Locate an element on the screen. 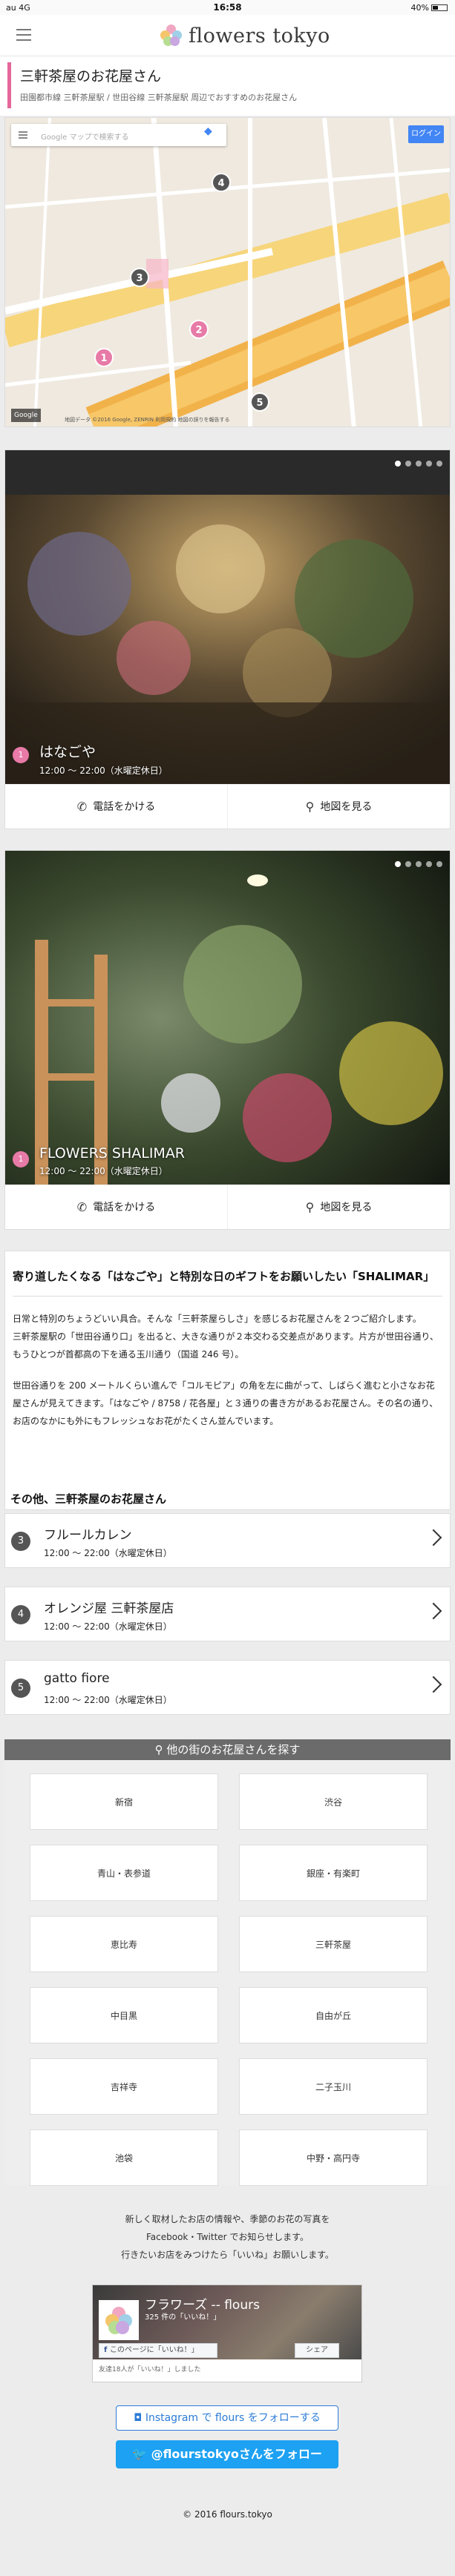  clock: 16:58 is located at coordinates (227, 8).